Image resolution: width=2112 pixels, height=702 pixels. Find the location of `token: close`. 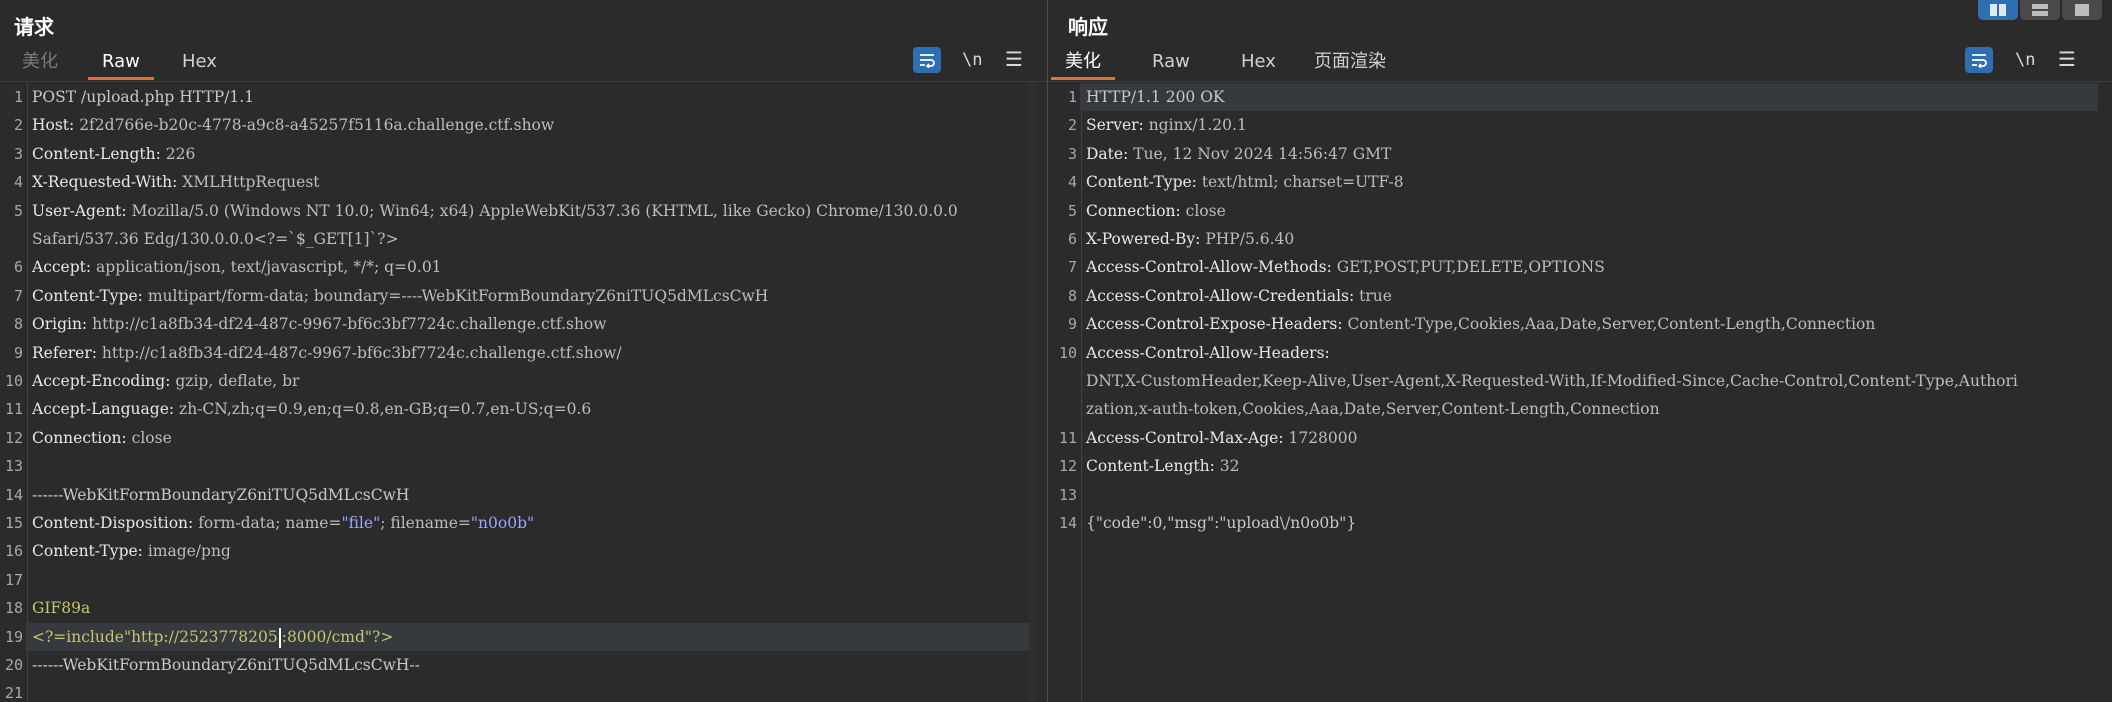

token: close is located at coordinates (1205, 210).